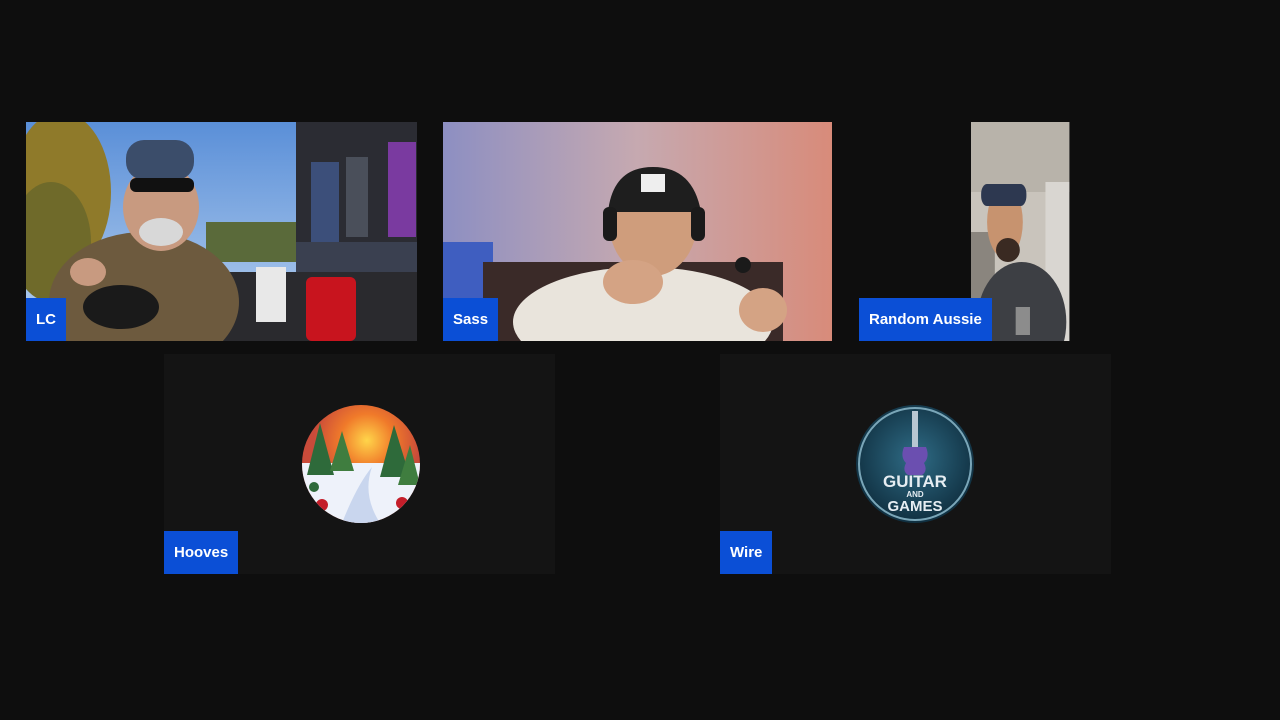  Describe the element at coordinates (914, 506) in the screenshot. I see `logo-text-games: GAMES` at that location.